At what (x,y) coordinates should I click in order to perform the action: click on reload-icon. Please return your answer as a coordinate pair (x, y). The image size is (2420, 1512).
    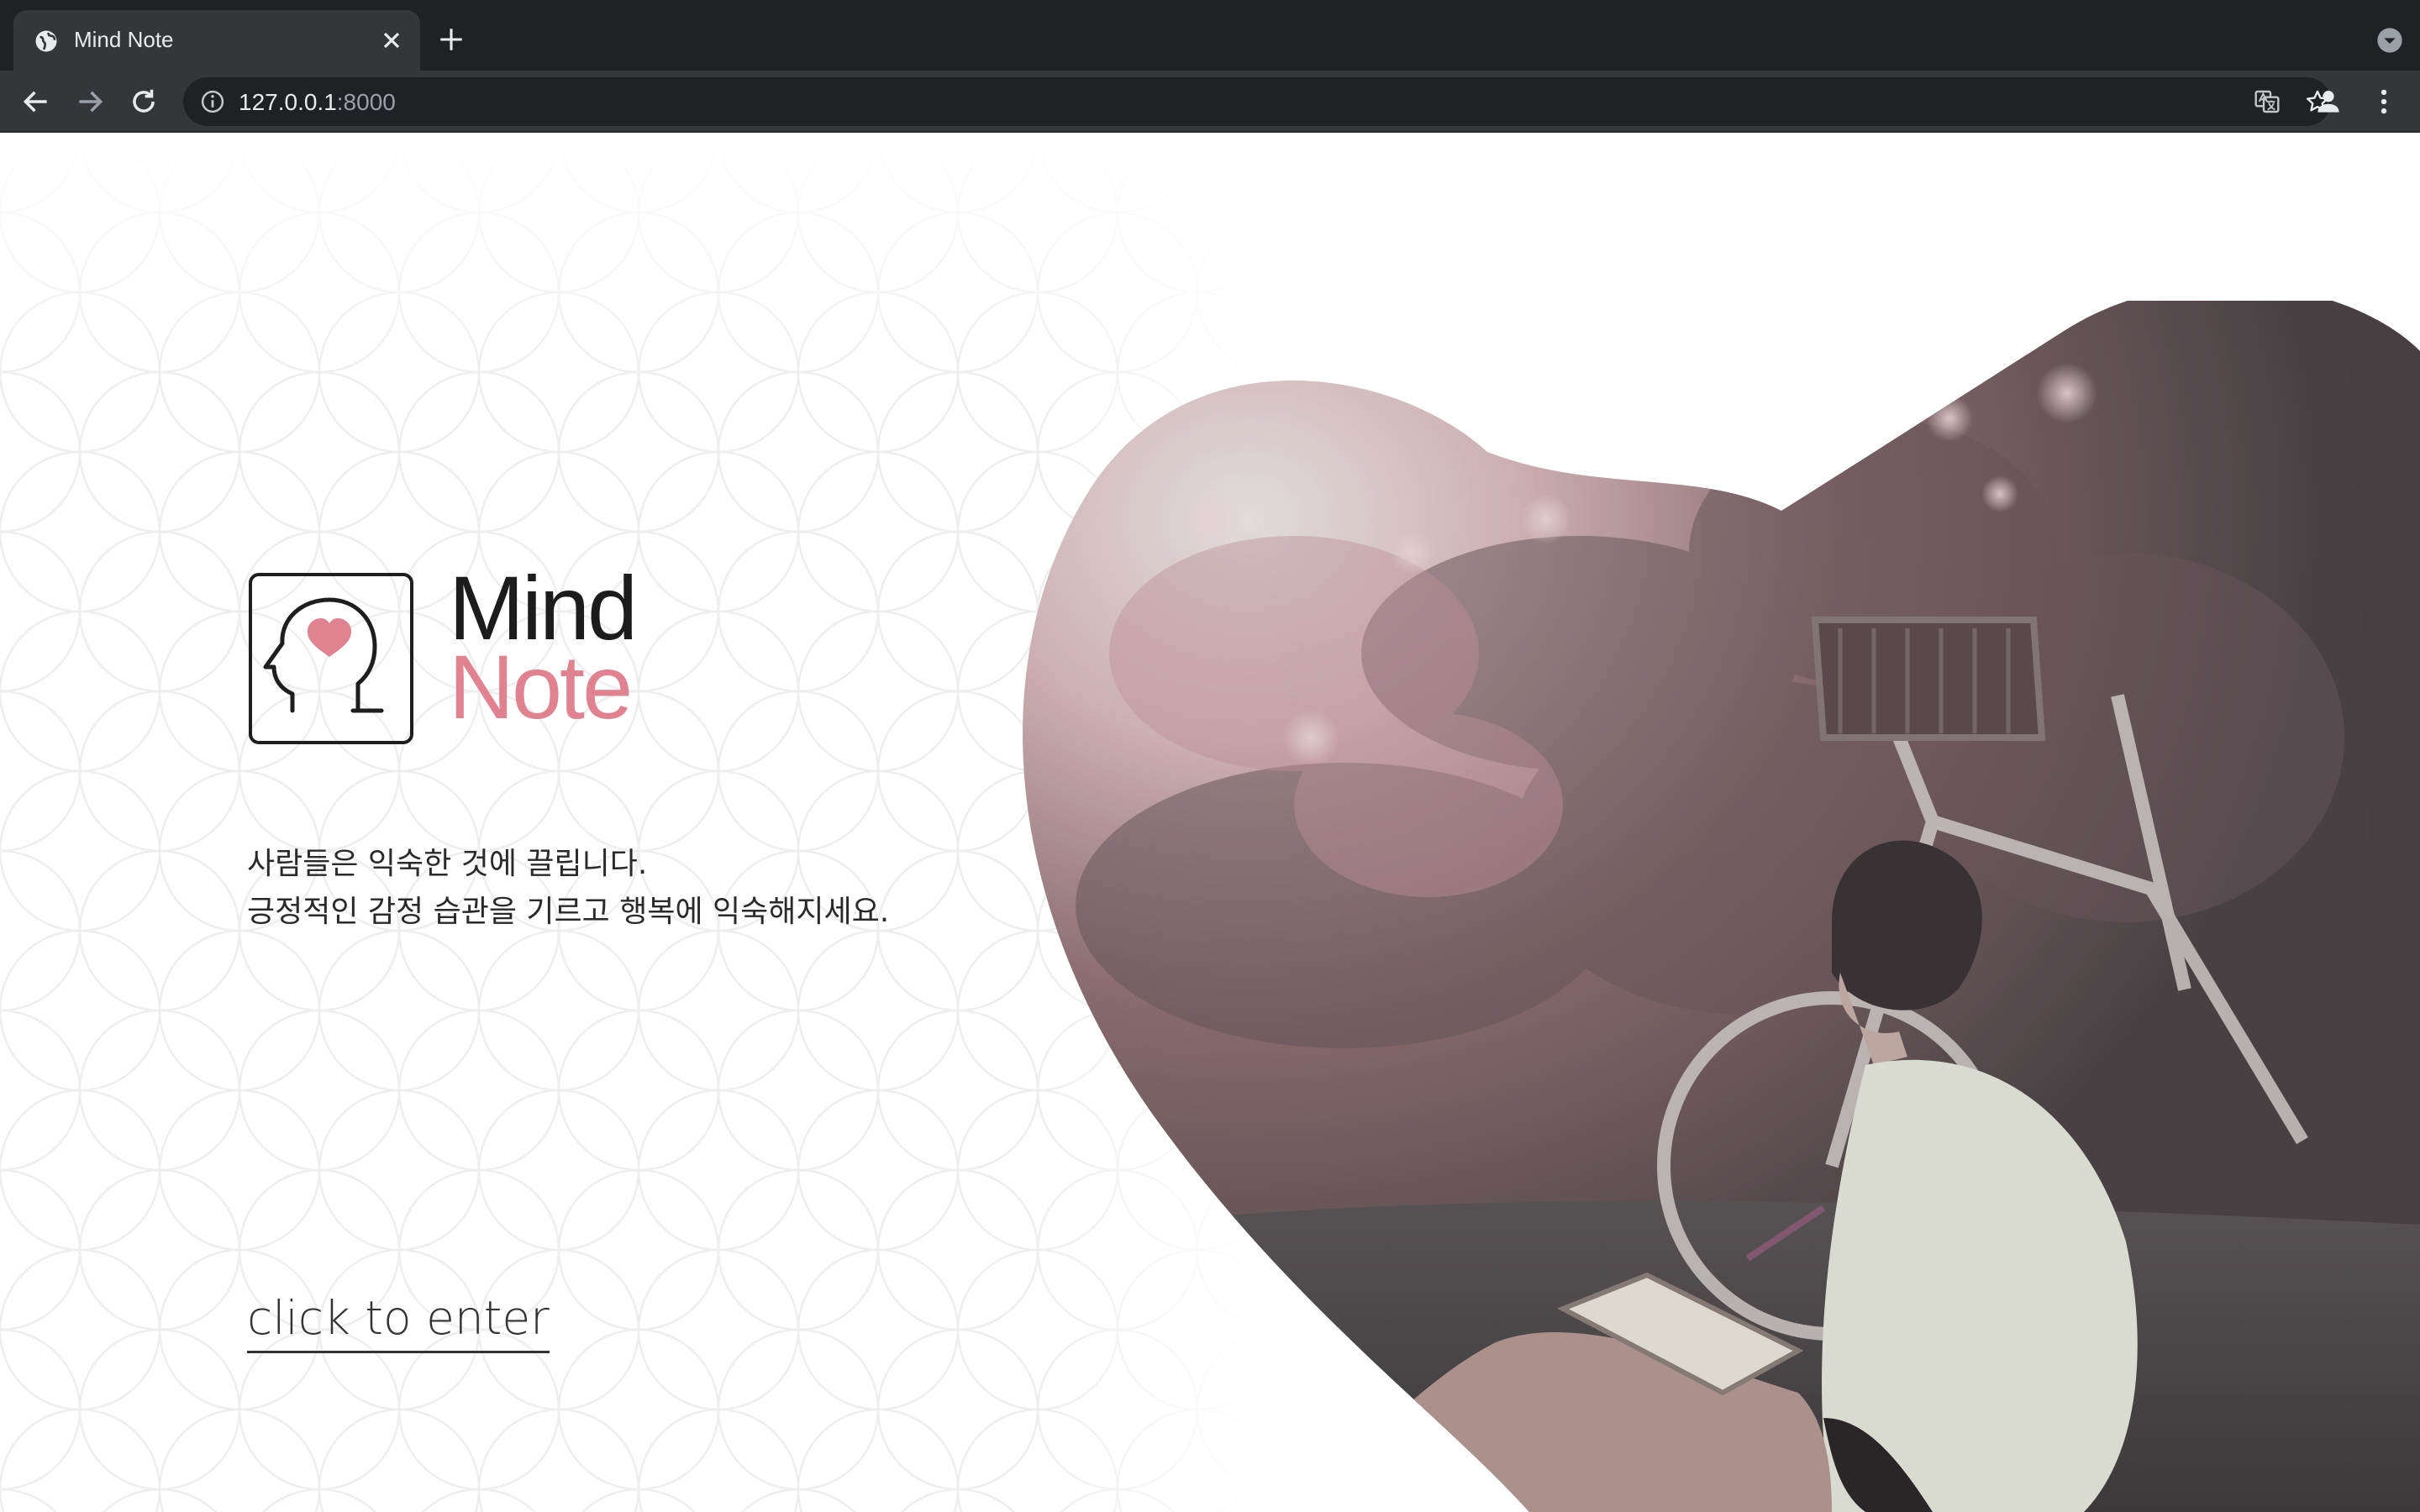
    Looking at the image, I should click on (144, 102).